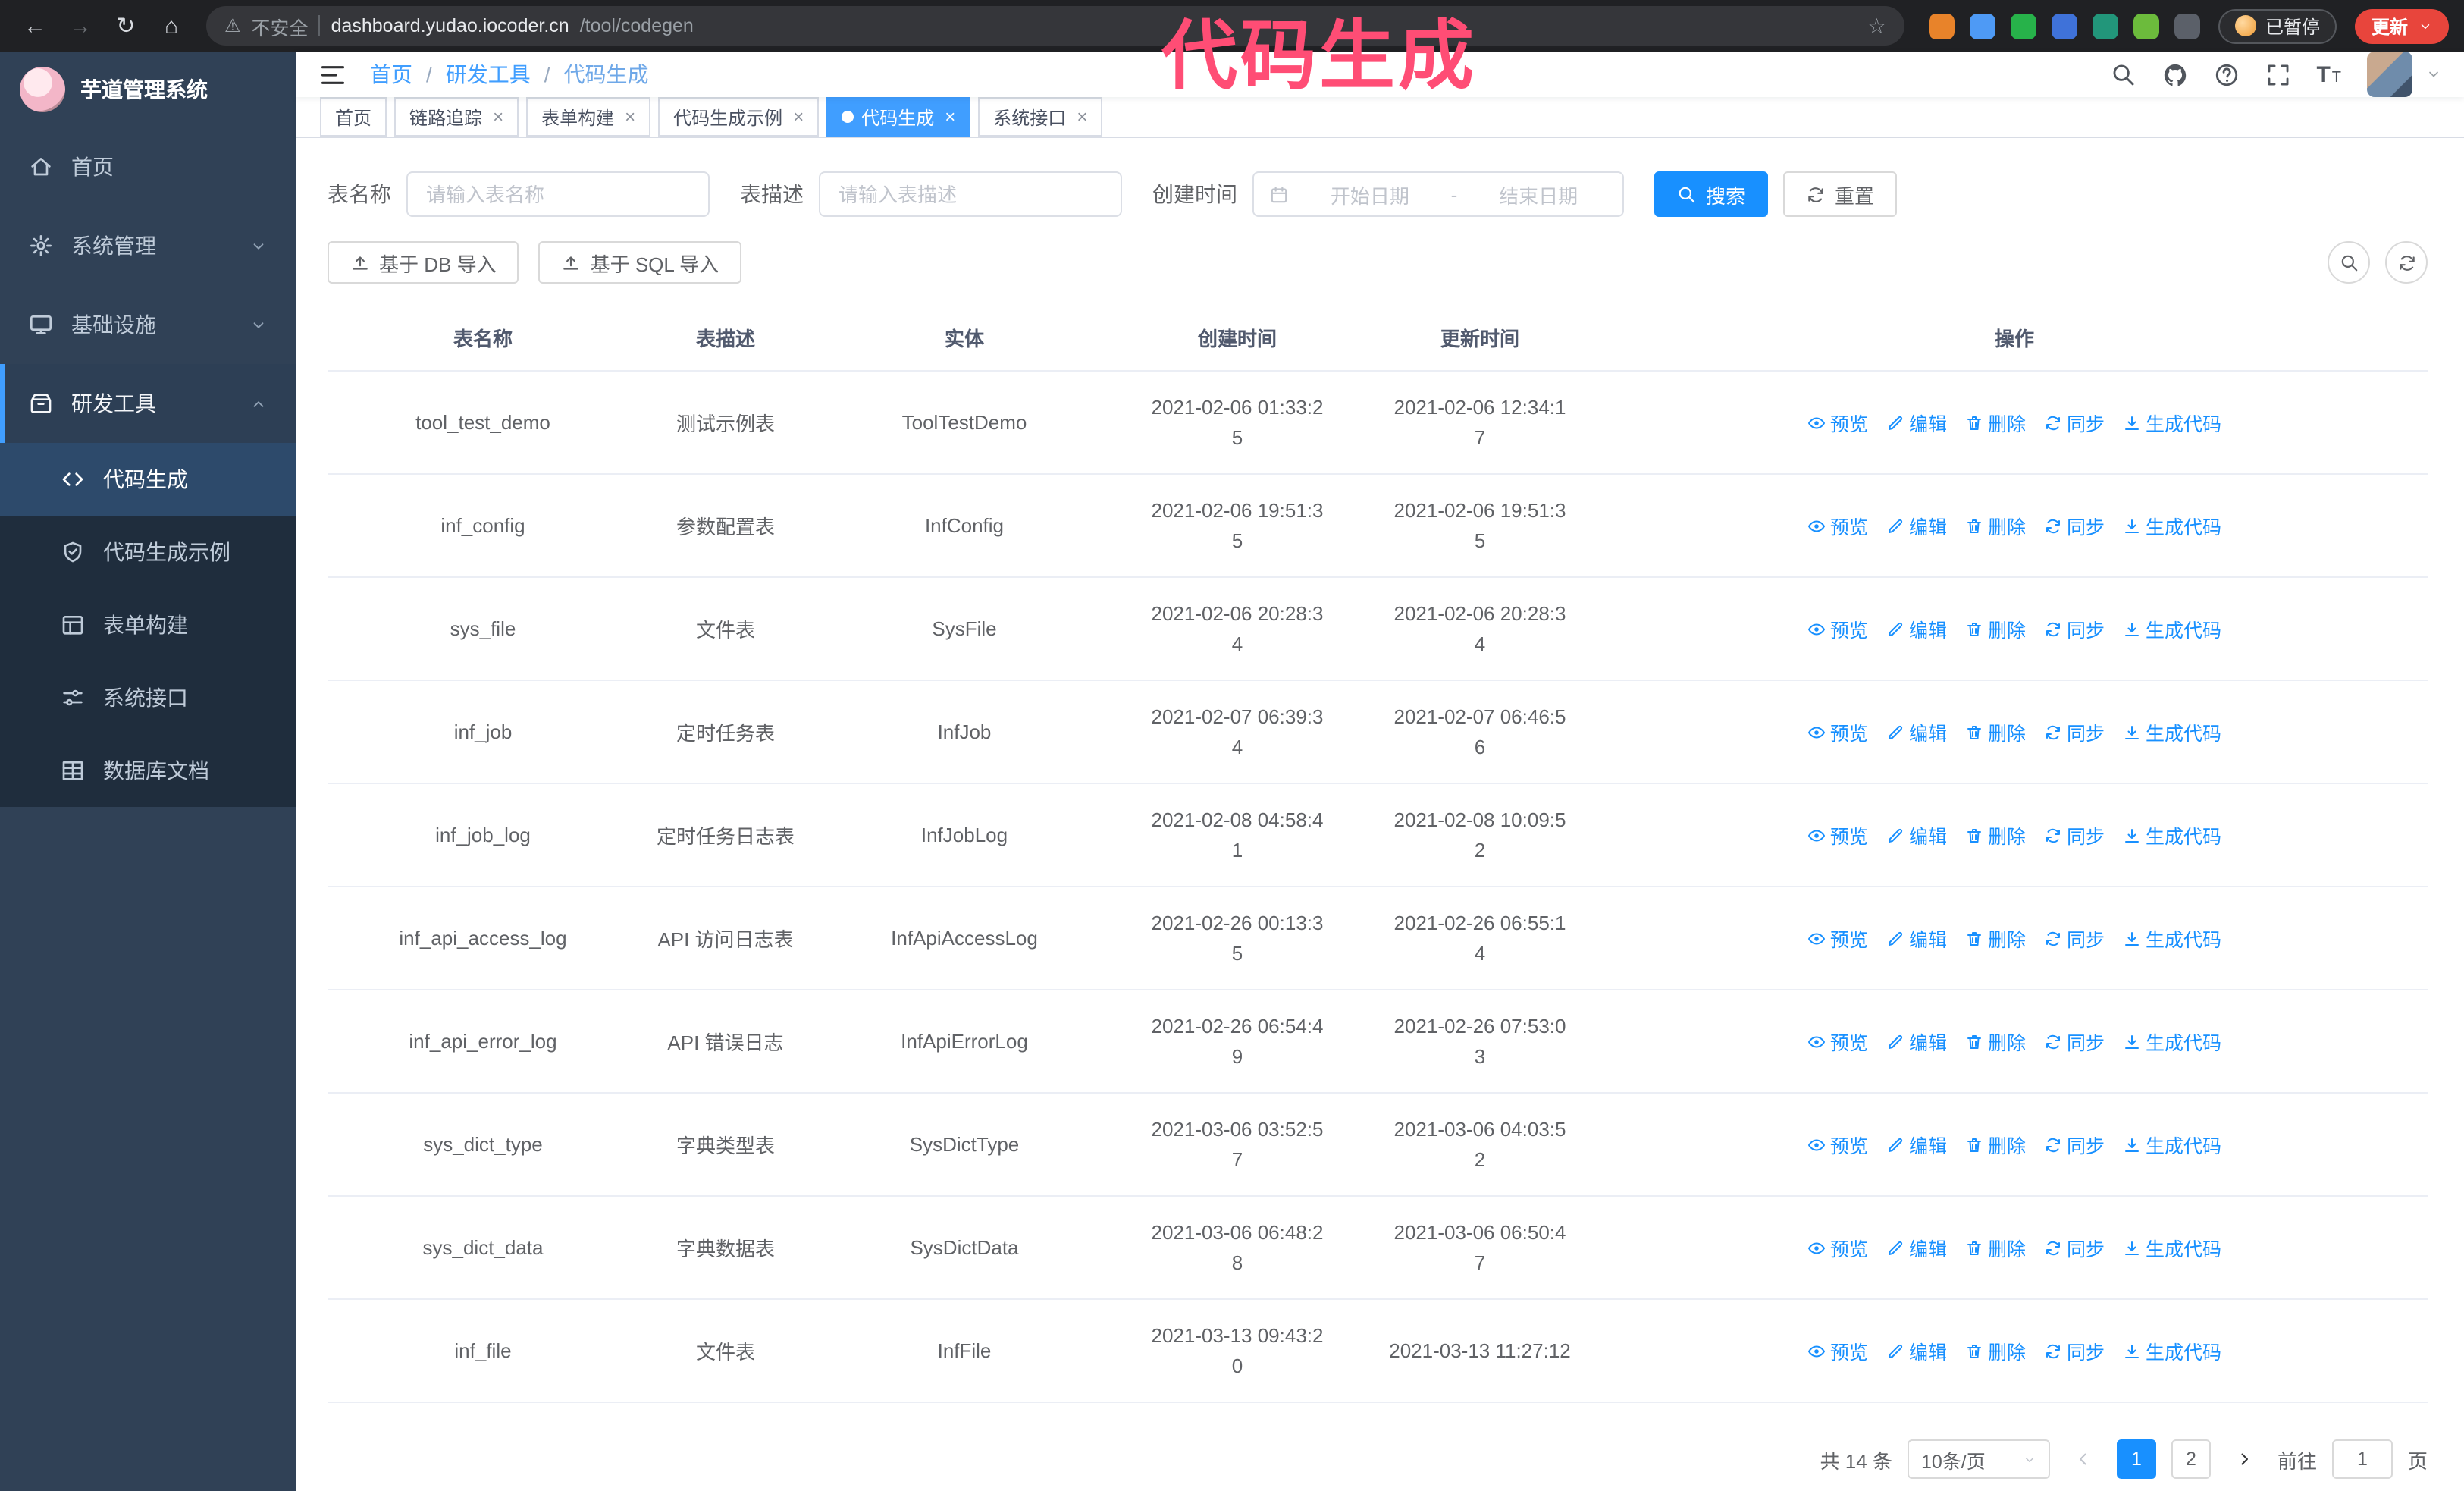 The image size is (2464, 1491). I want to click on sidebar-item-infrastructure: 基础设施, so click(148, 324).